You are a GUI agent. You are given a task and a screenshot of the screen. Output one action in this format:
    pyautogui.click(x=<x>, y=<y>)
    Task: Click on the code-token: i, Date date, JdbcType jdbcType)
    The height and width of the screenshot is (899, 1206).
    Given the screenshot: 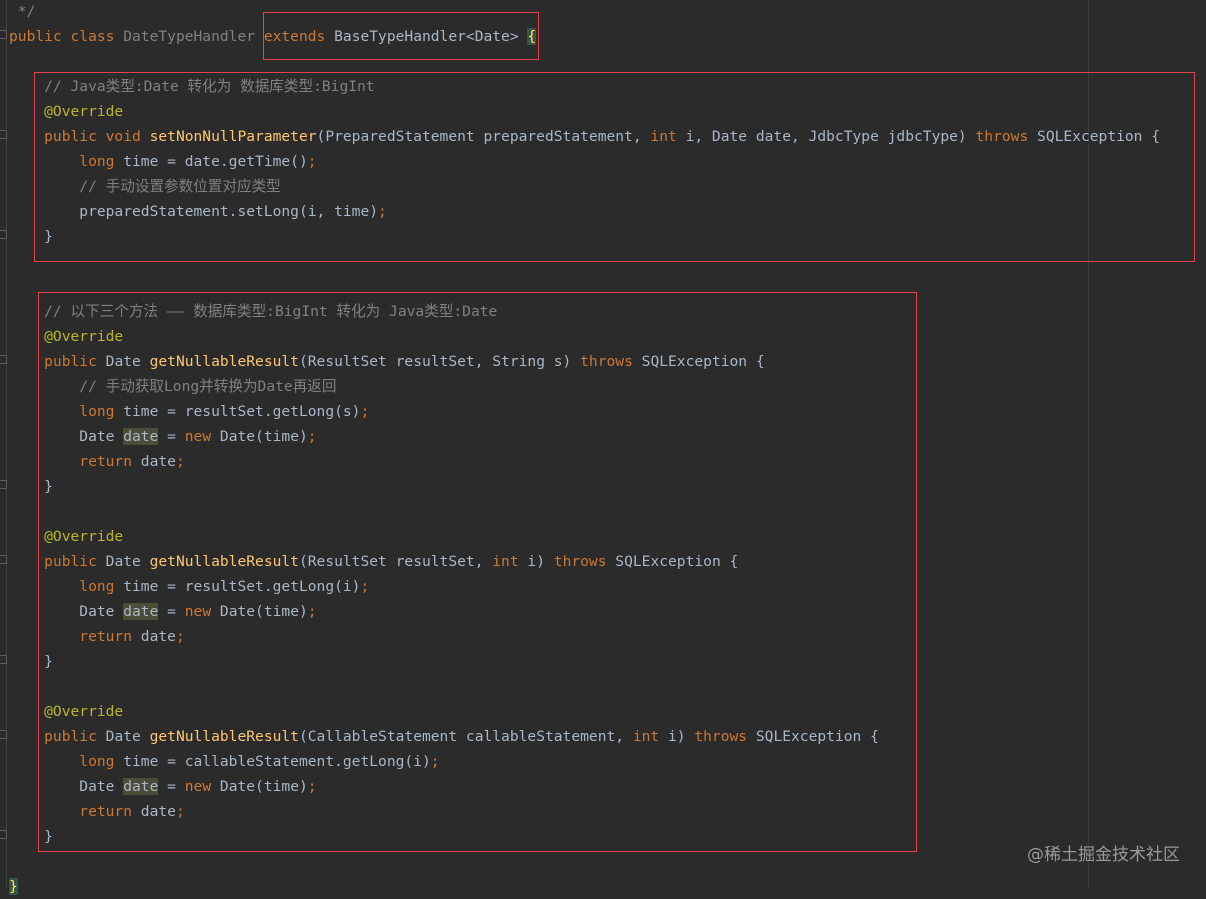 What is the action you would take?
    pyautogui.click(x=830, y=136)
    